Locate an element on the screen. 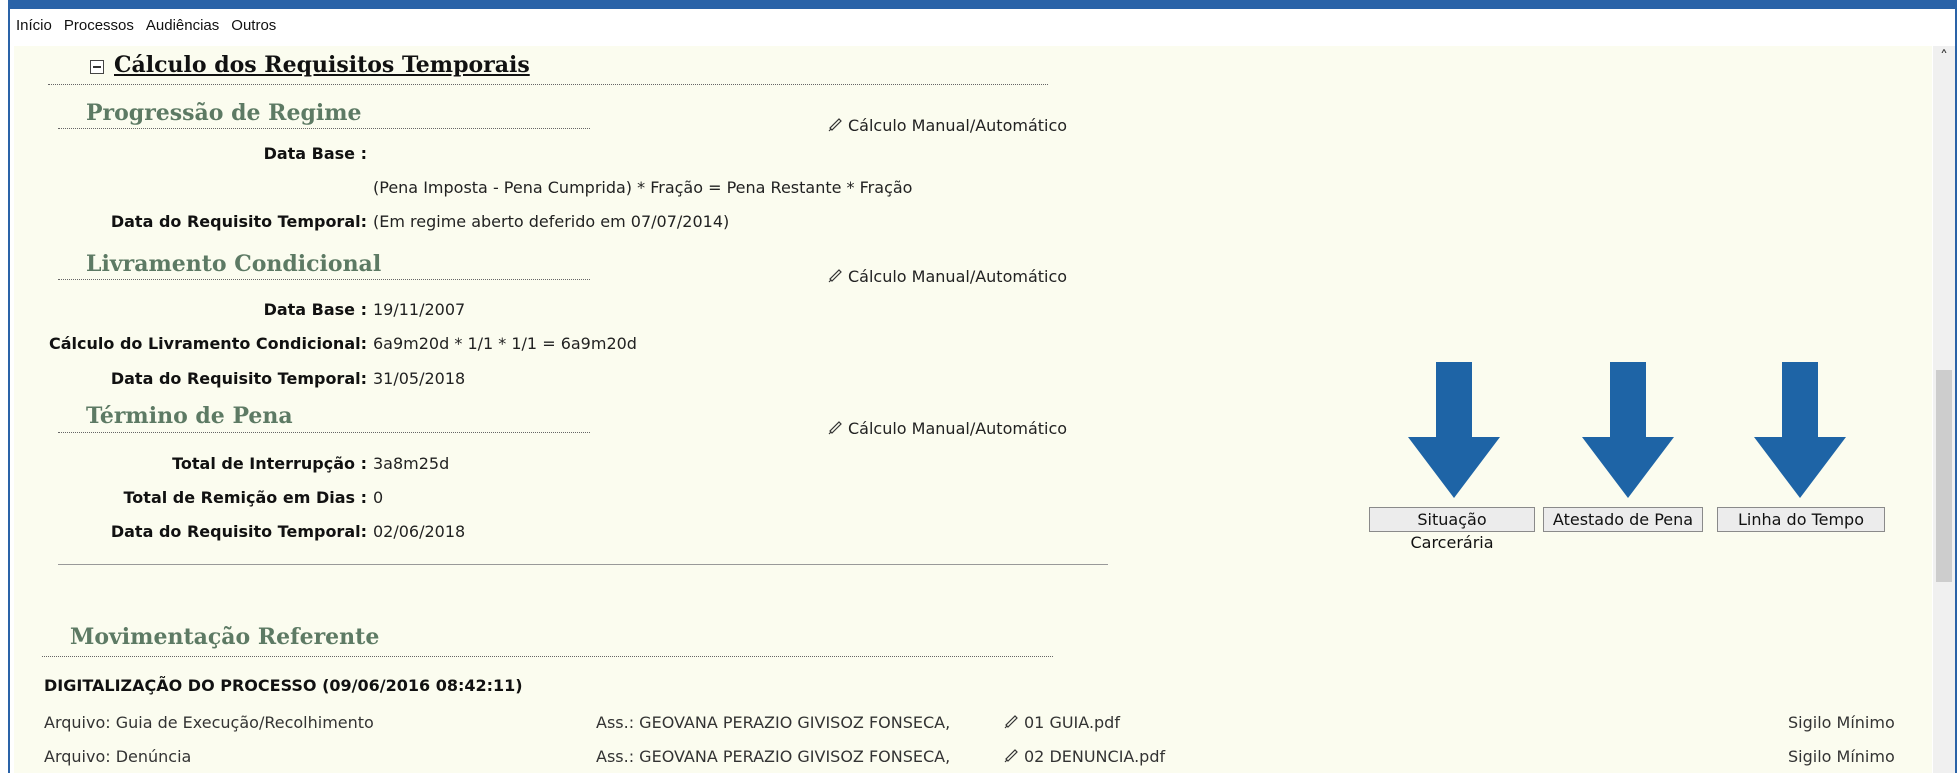 Image resolution: width=1957 pixels, height=773 pixels. section-title-livramento: Livramento Condicional is located at coordinates (234, 264).